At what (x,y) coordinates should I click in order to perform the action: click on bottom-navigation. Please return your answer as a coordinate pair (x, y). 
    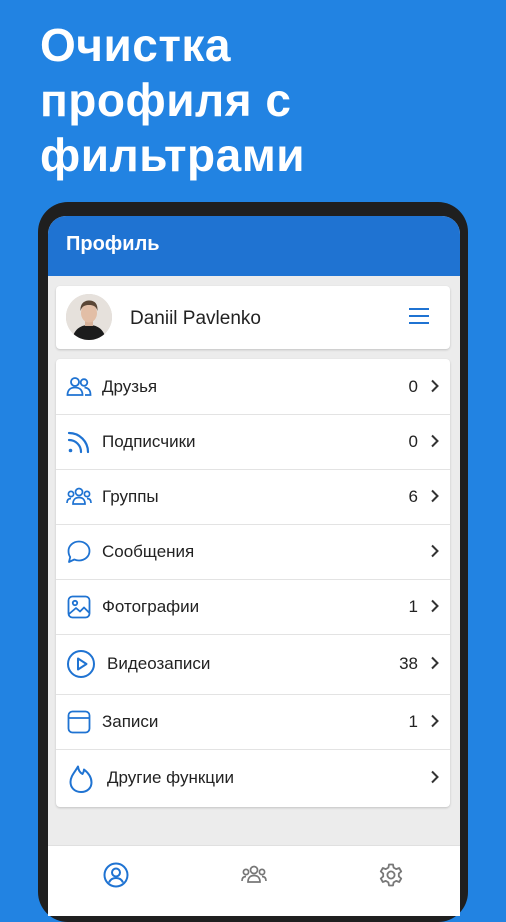
    Looking at the image, I should click on (254, 880).